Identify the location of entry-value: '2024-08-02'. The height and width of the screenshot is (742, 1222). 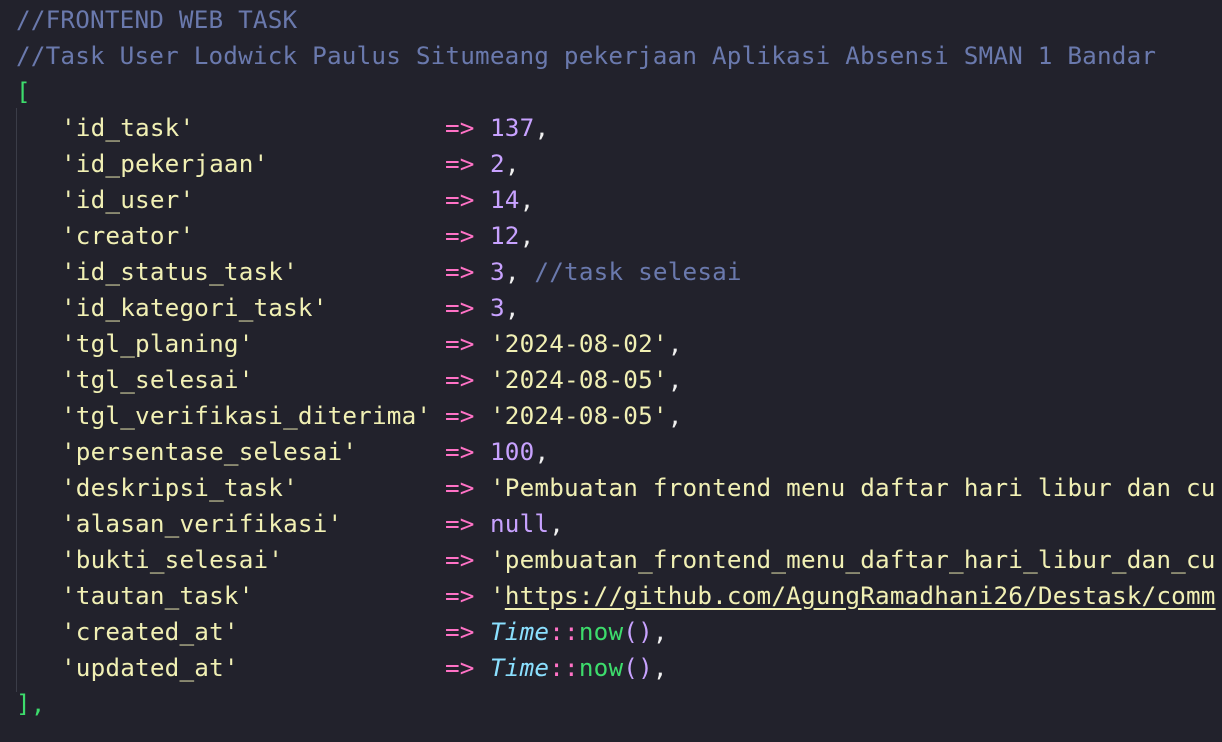
(579, 343).